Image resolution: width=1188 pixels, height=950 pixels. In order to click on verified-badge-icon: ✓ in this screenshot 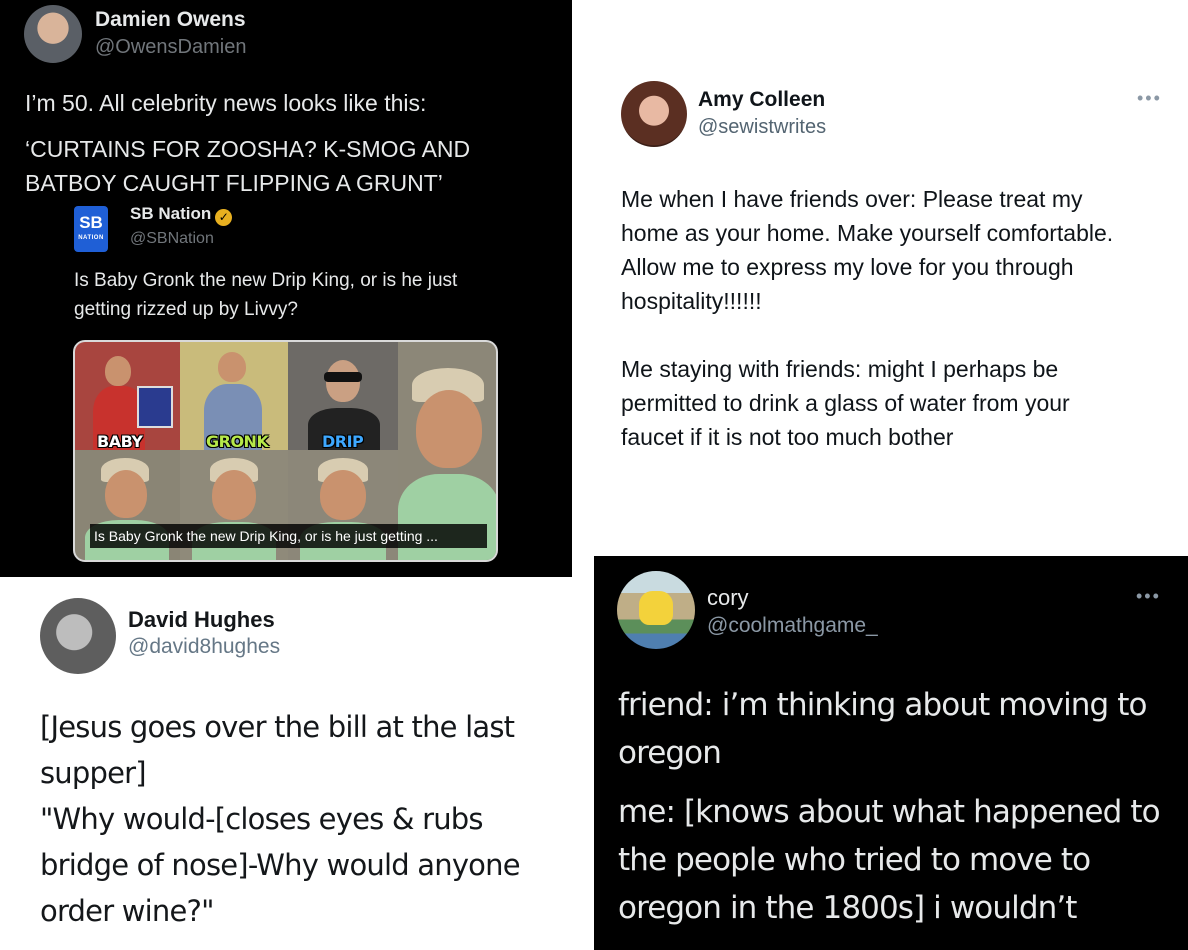, I will do `click(224, 217)`.